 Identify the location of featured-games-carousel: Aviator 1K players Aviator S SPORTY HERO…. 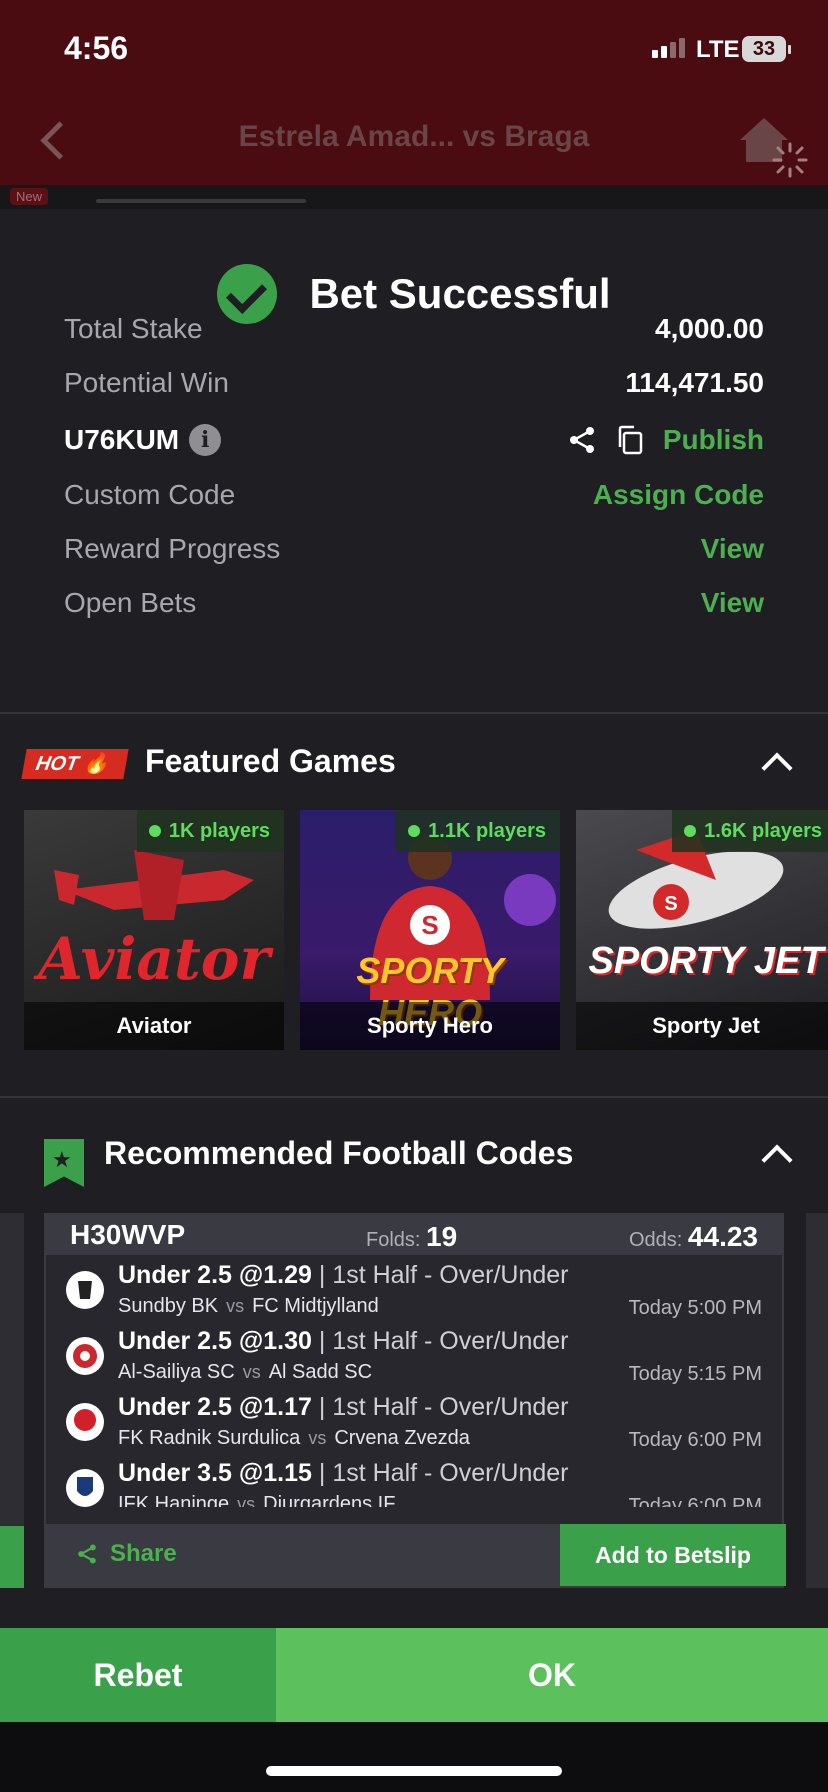
(426, 930).